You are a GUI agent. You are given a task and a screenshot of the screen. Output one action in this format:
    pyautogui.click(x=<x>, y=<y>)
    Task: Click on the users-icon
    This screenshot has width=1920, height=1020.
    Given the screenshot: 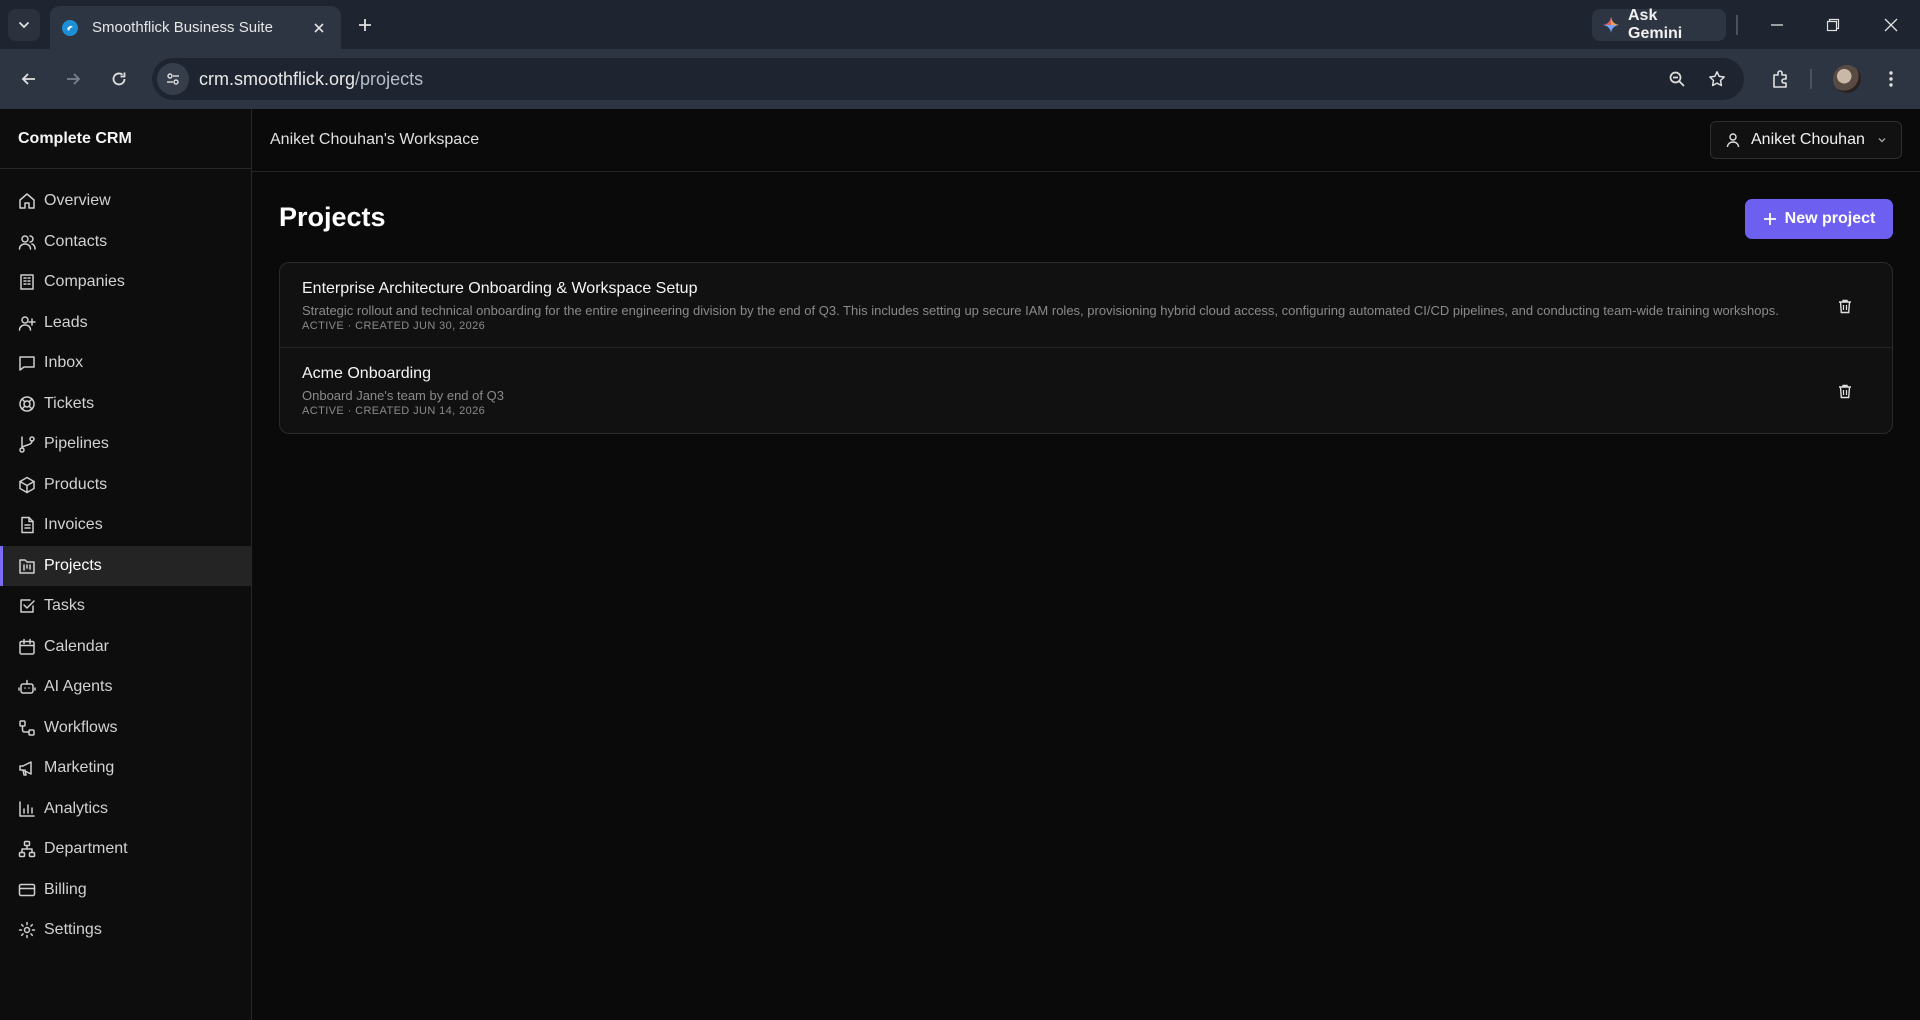 What is the action you would take?
    pyautogui.click(x=27, y=242)
    